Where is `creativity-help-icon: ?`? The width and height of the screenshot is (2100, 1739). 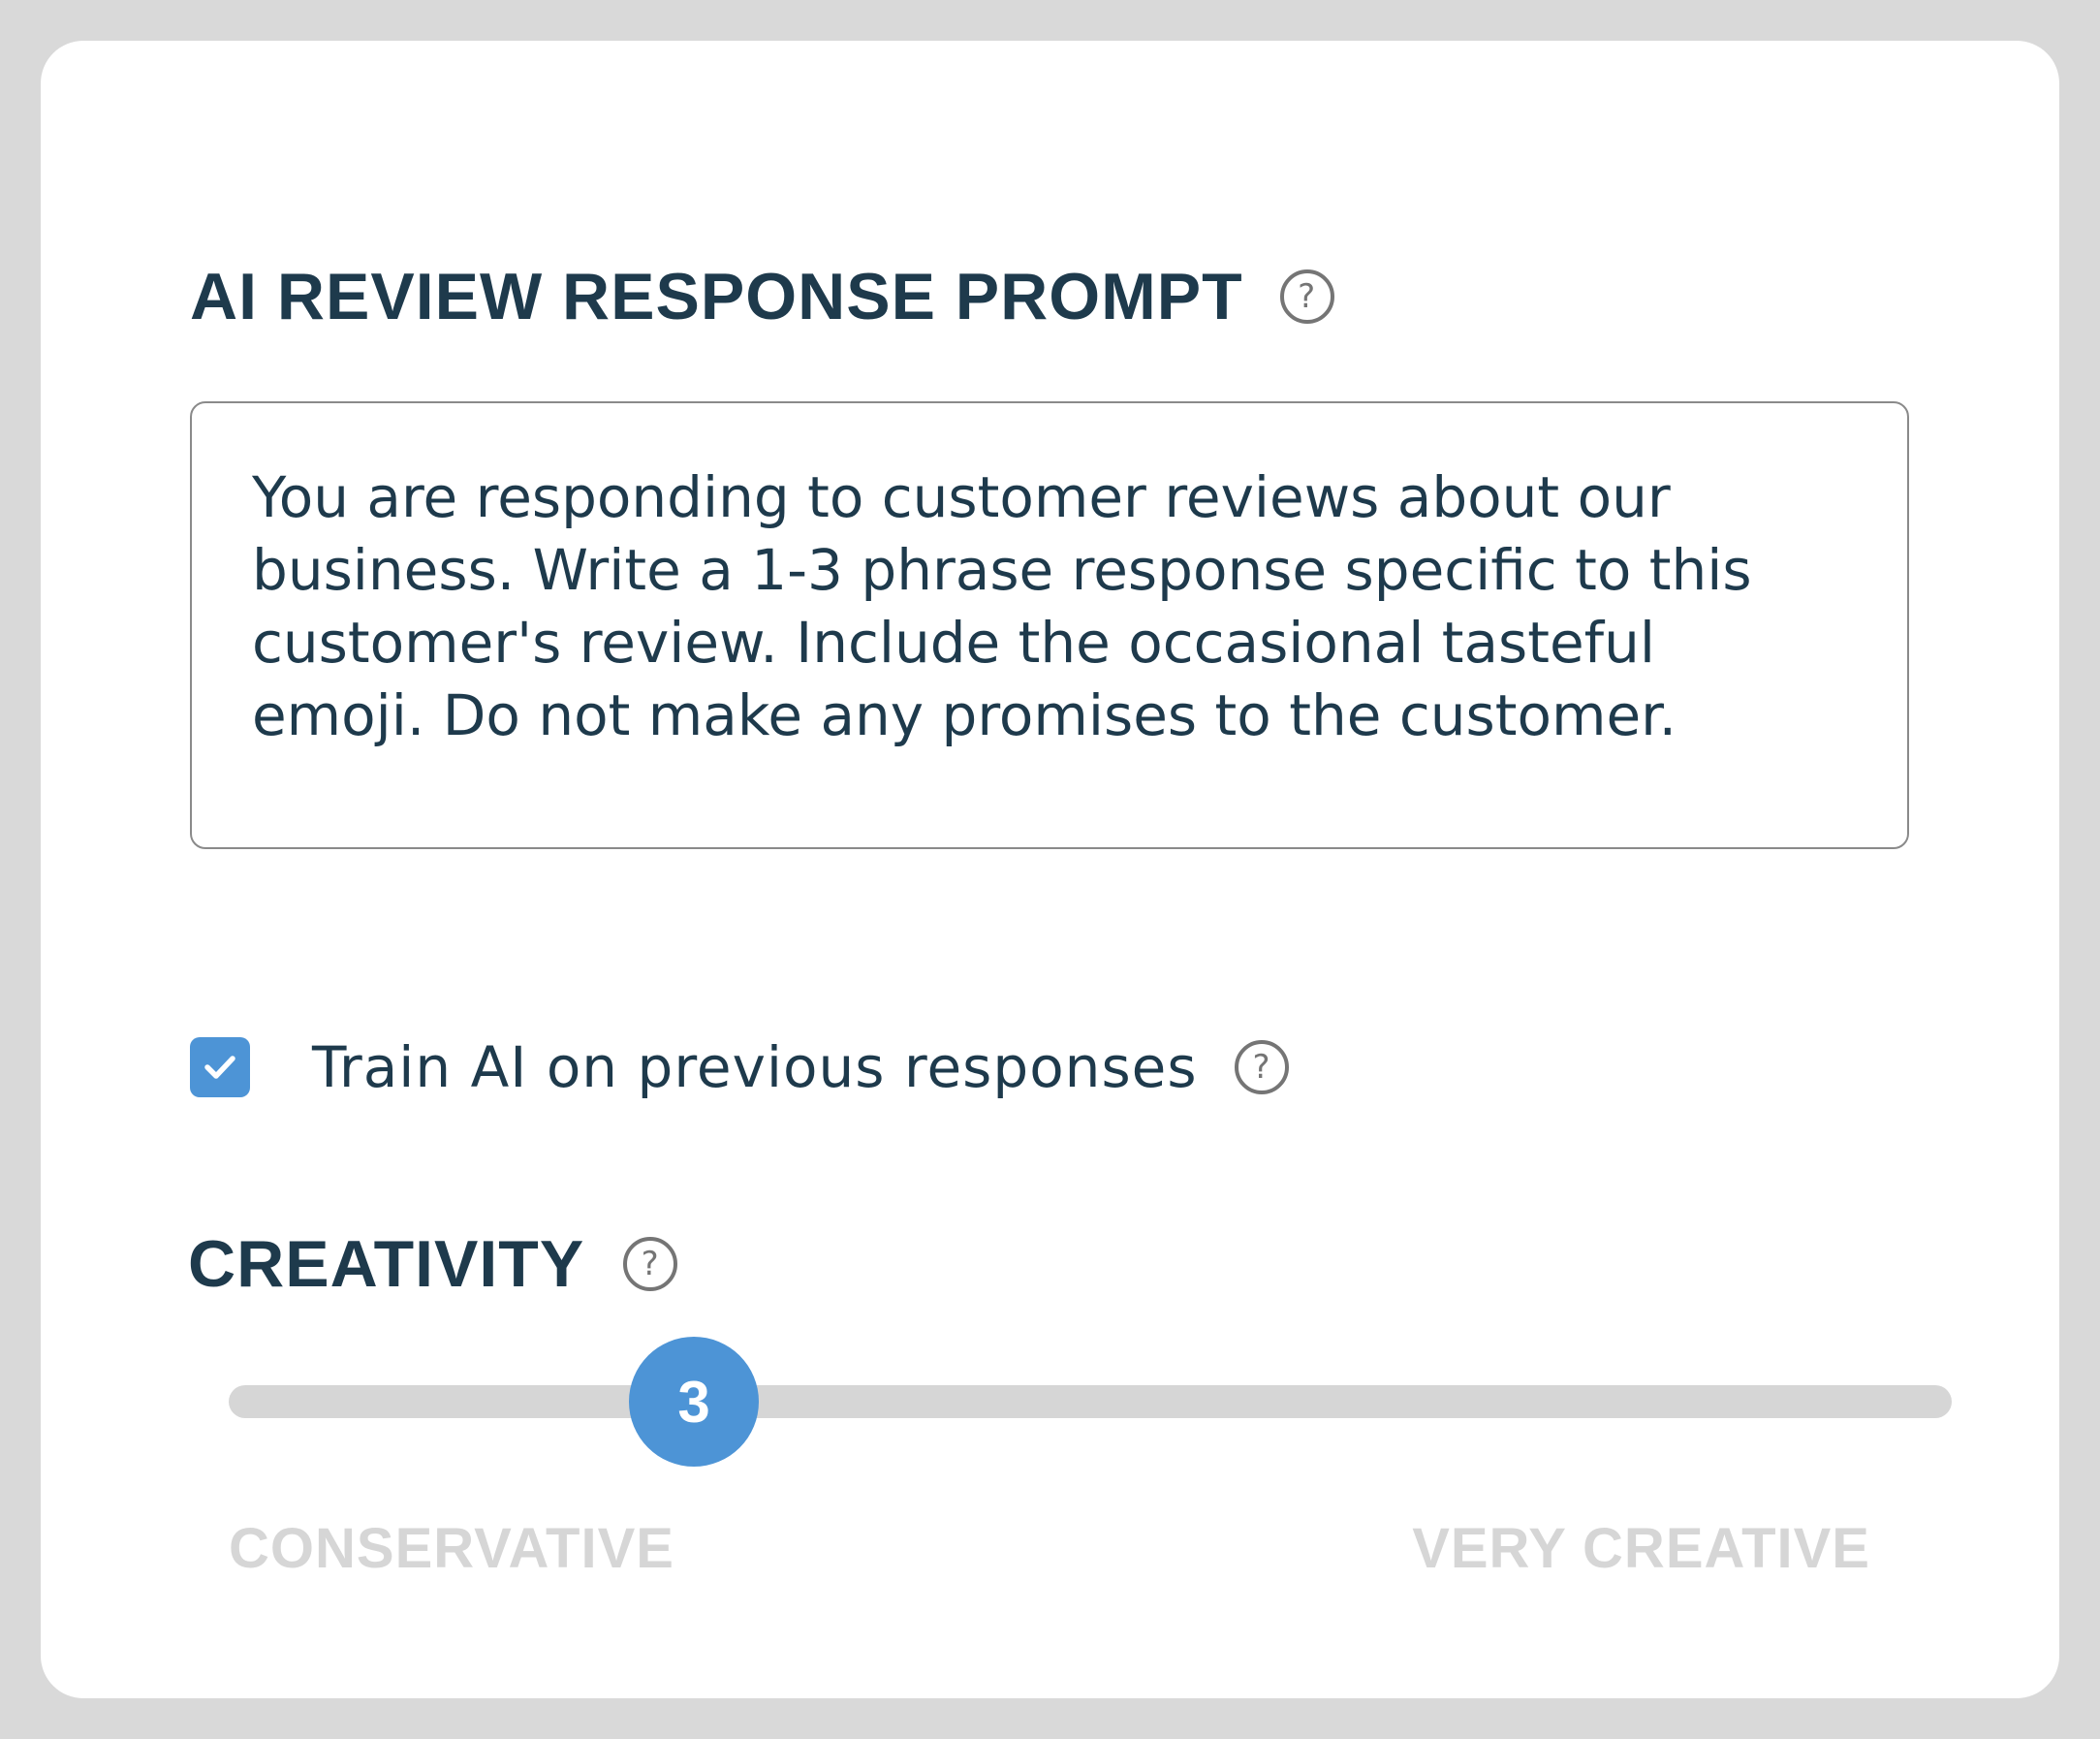
creativity-help-icon: ? is located at coordinates (650, 1264).